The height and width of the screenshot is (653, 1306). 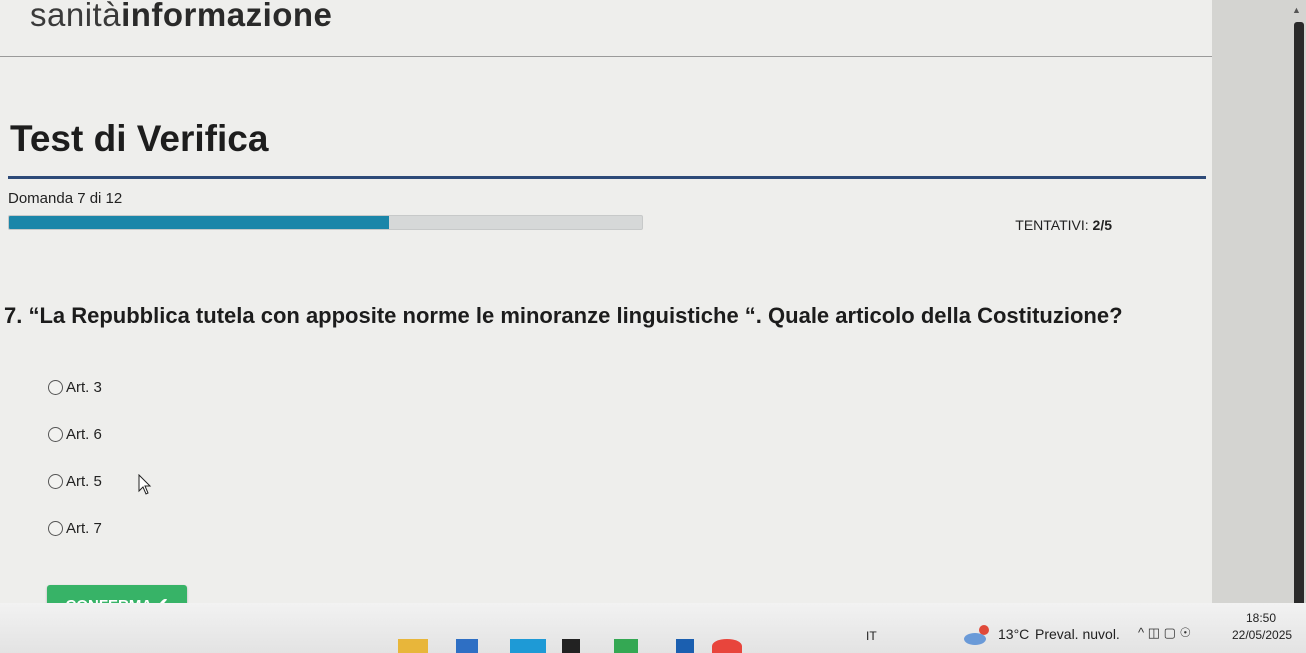 What do you see at coordinates (84, 387) in the screenshot?
I see `answer-option-label: Art. 3` at bounding box center [84, 387].